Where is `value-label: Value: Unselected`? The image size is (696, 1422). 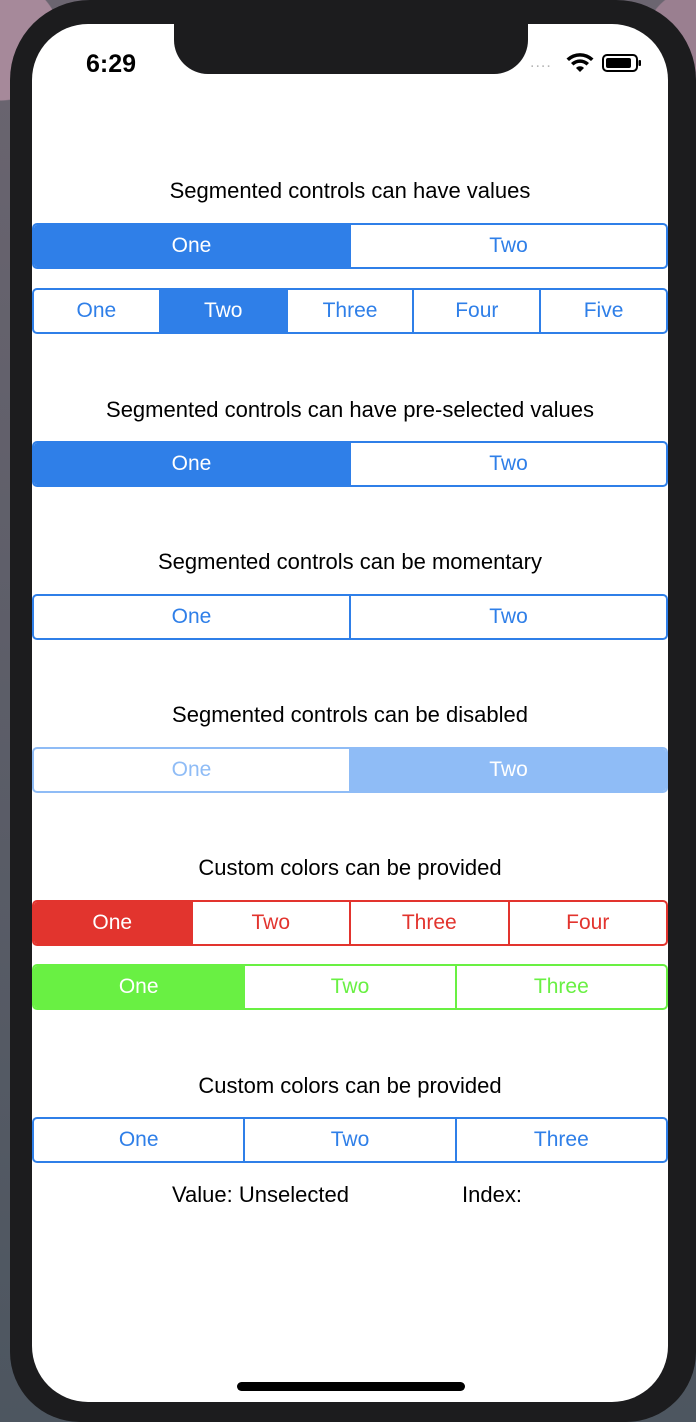 value-label: Value: Unselected is located at coordinates (260, 1194).